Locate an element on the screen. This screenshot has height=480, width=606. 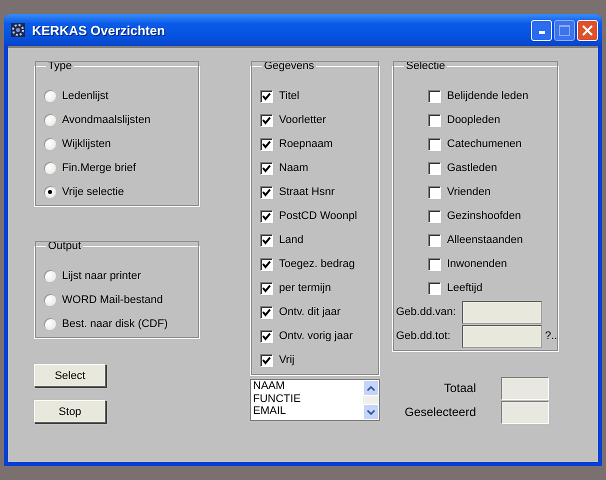
close-icon is located at coordinates (587, 30).